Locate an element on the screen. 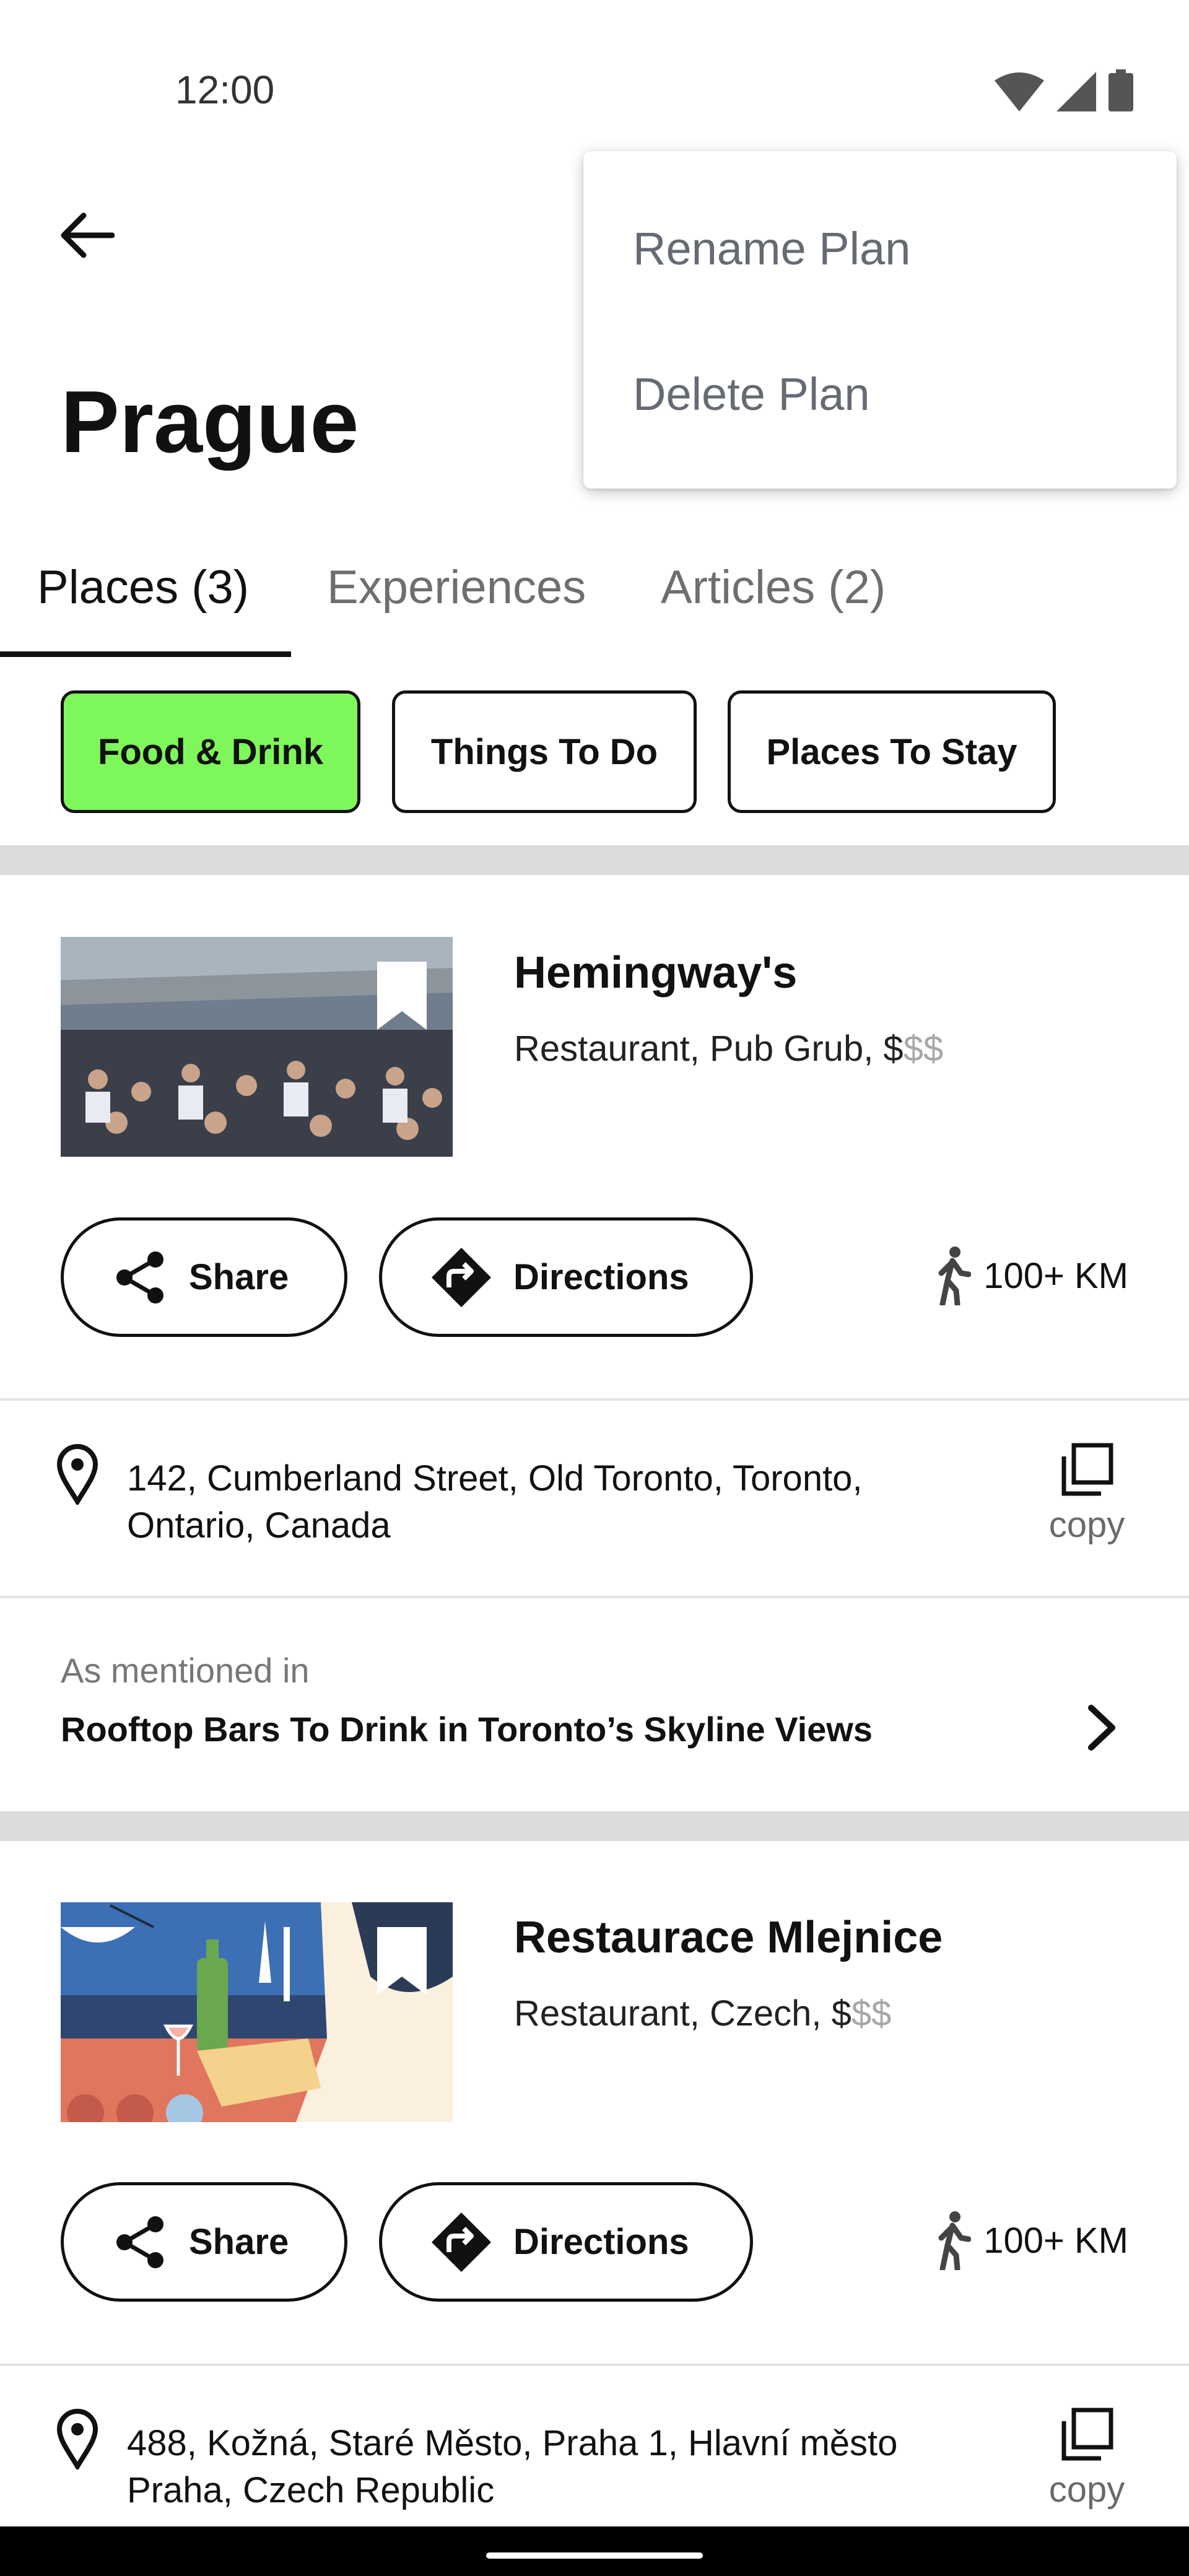  mention-prefix: As mentioned in is located at coordinates (185, 1670).